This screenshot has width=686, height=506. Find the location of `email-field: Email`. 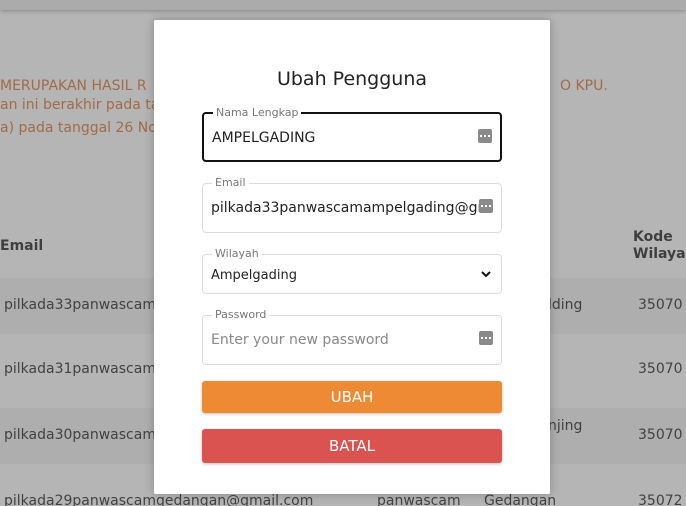

email-field: Email is located at coordinates (352, 204).